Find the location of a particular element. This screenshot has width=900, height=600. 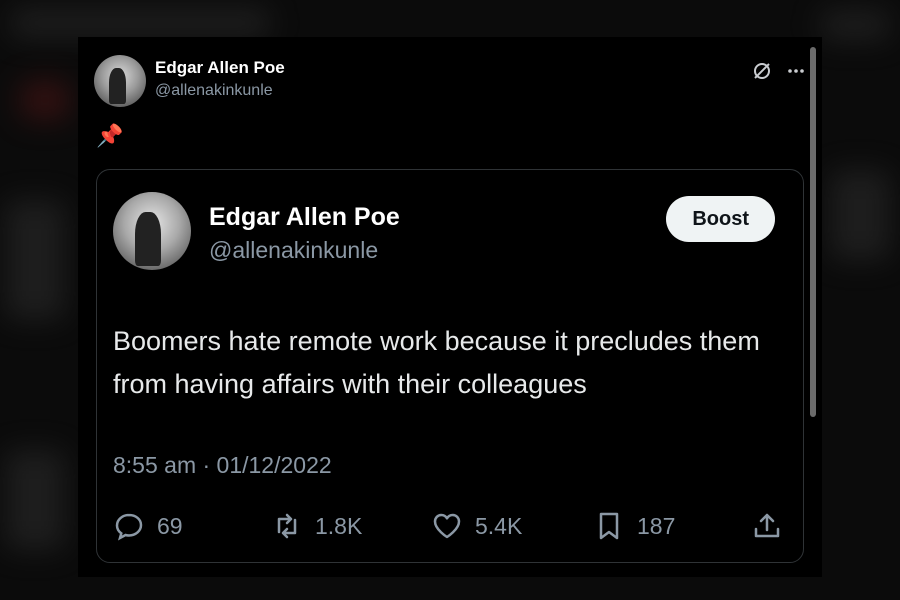

reply-action: 69 is located at coordinates (148, 526).